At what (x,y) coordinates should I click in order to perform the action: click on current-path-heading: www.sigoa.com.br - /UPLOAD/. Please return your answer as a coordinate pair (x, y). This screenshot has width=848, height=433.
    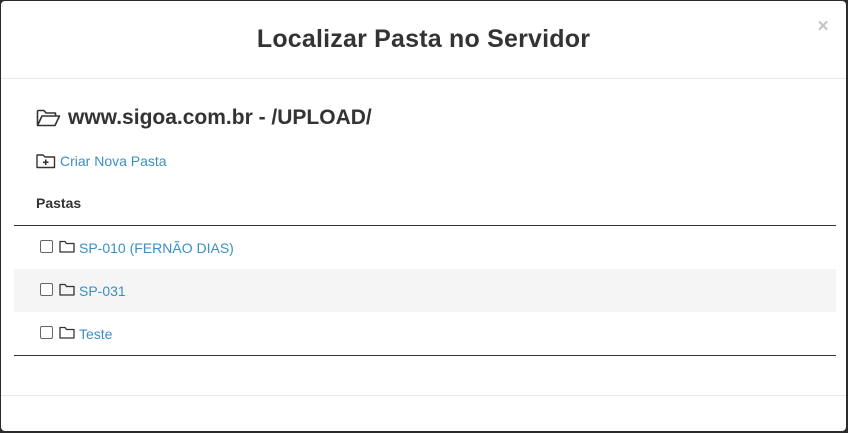
    Looking at the image, I should click on (204, 118).